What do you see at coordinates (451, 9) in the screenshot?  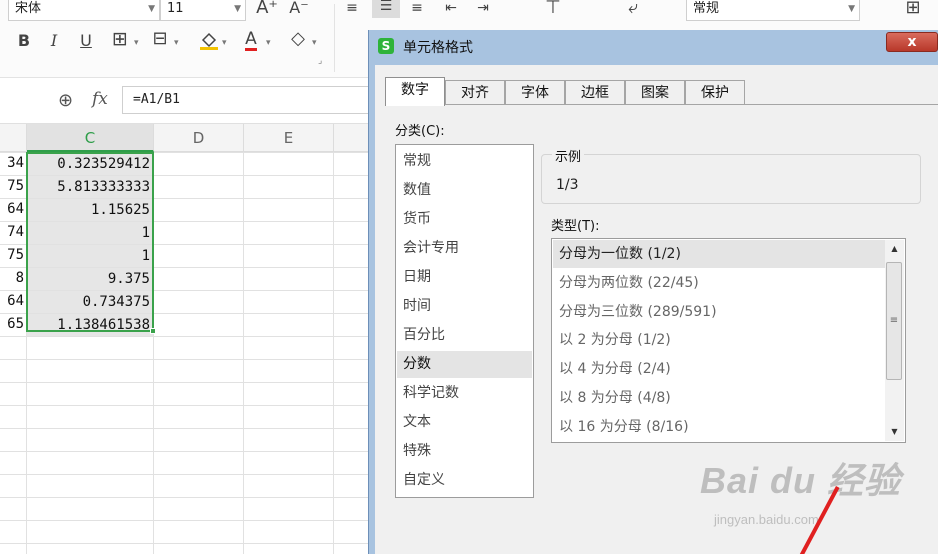 I see `outdent-icon: ⇤` at bounding box center [451, 9].